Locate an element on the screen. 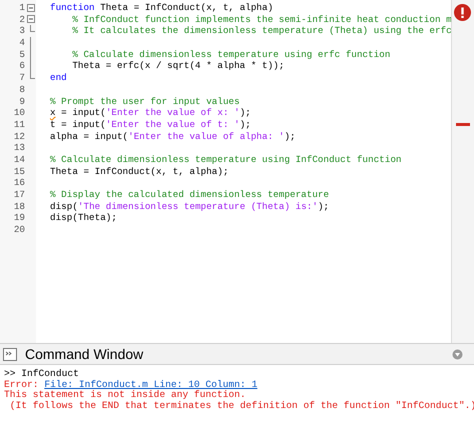 The width and height of the screenshot is (474, 427). line-number: 7 is located at coordinates (21, 78).